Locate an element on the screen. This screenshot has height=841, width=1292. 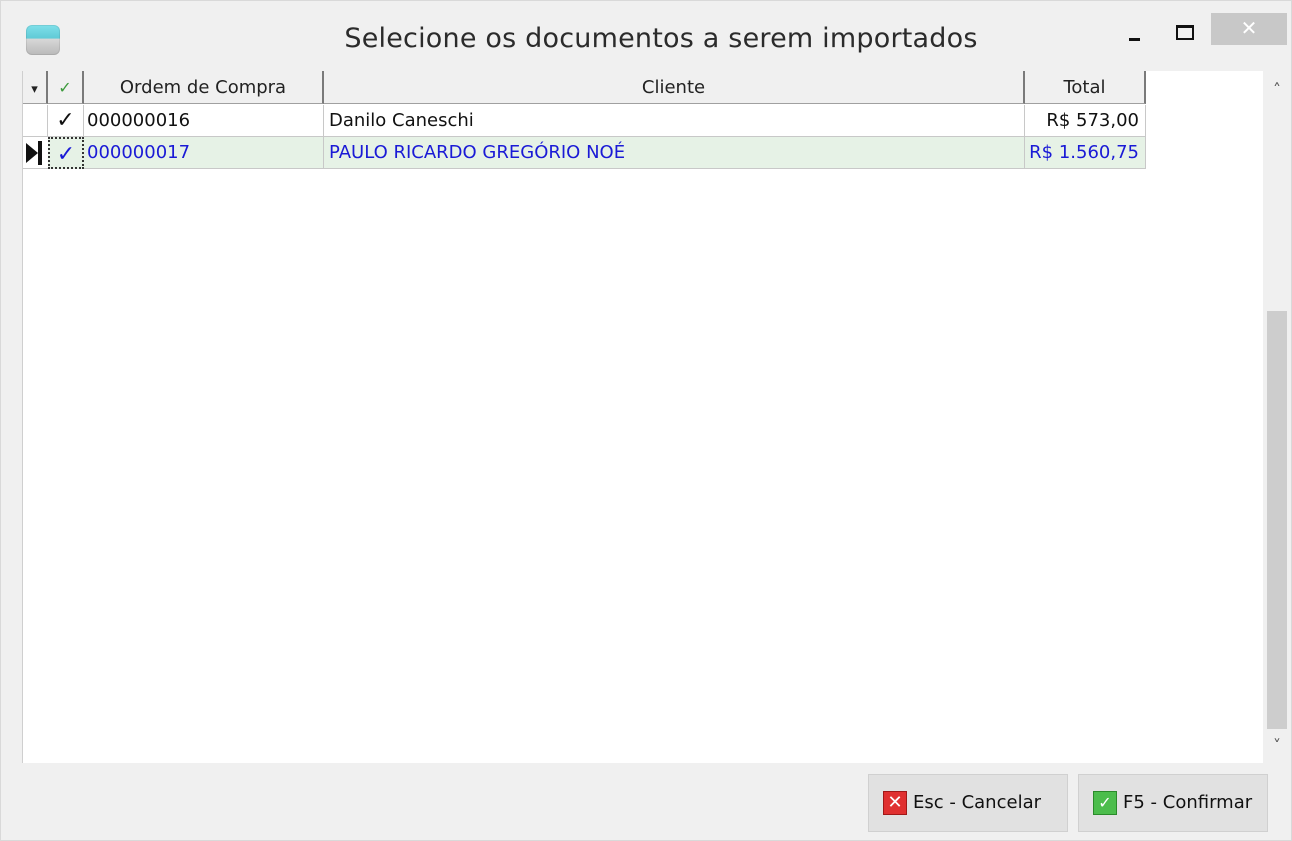
confirm-label: F5 - Confirmar is located at coordinates (1188, 802).